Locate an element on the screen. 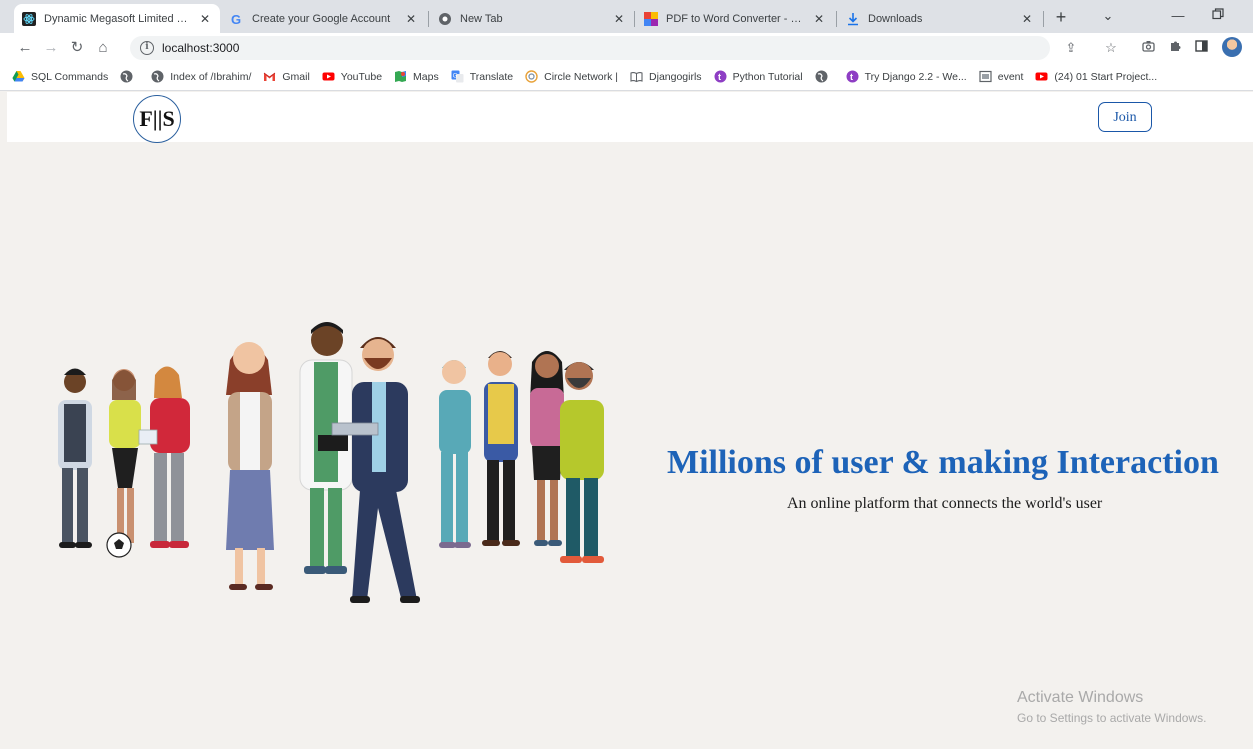 Image resolution: width=1253 pixels, height=749 pixels. camera-extension-icon is located at coordinates (1148, 48).